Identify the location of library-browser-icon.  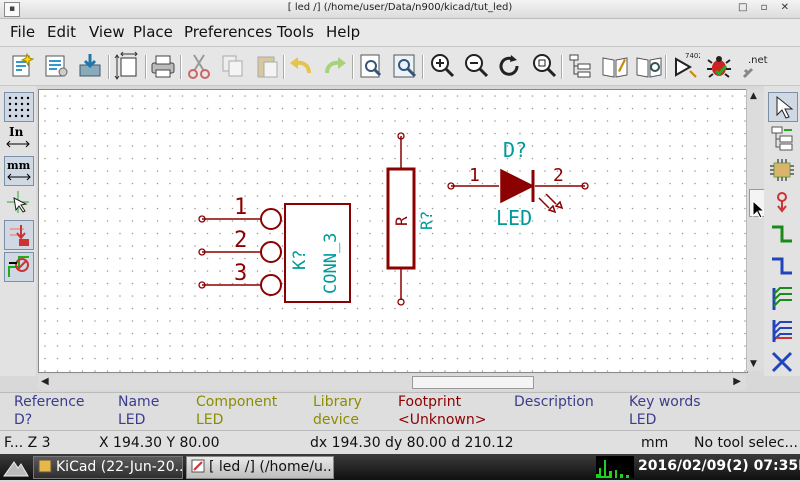
(649, 66).